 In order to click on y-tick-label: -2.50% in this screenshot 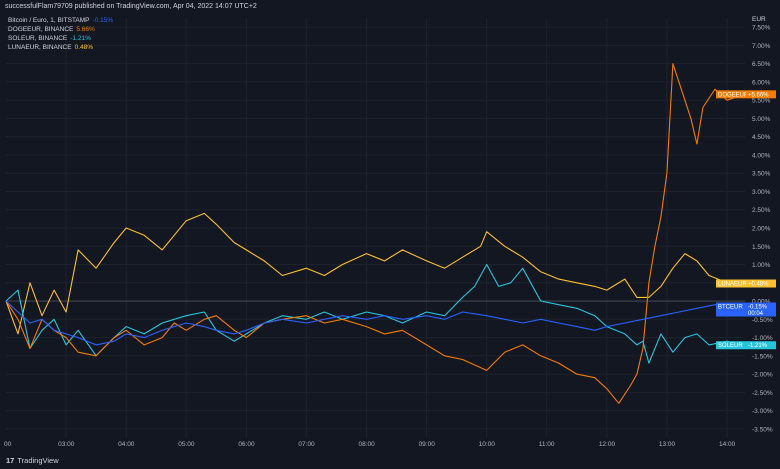, I will do `click(762, 393)`.